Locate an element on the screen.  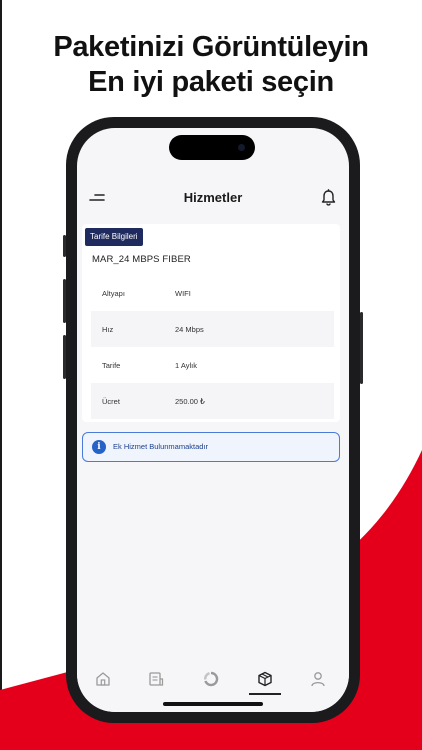
bottom-tab-bar is located at coordinates (213, 686).